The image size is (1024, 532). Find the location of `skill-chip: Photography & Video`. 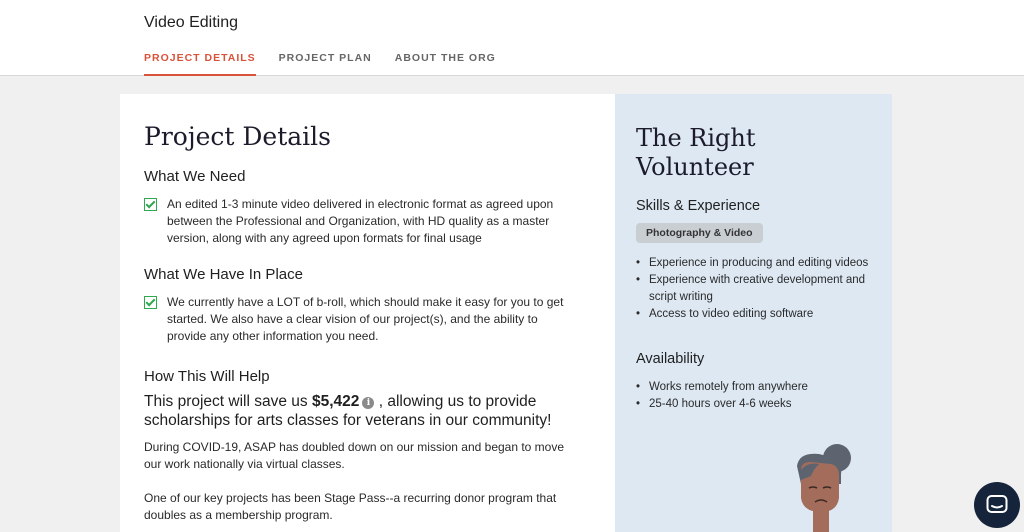

skill-chip: Photography & Video is located at coordinates (699, 233).